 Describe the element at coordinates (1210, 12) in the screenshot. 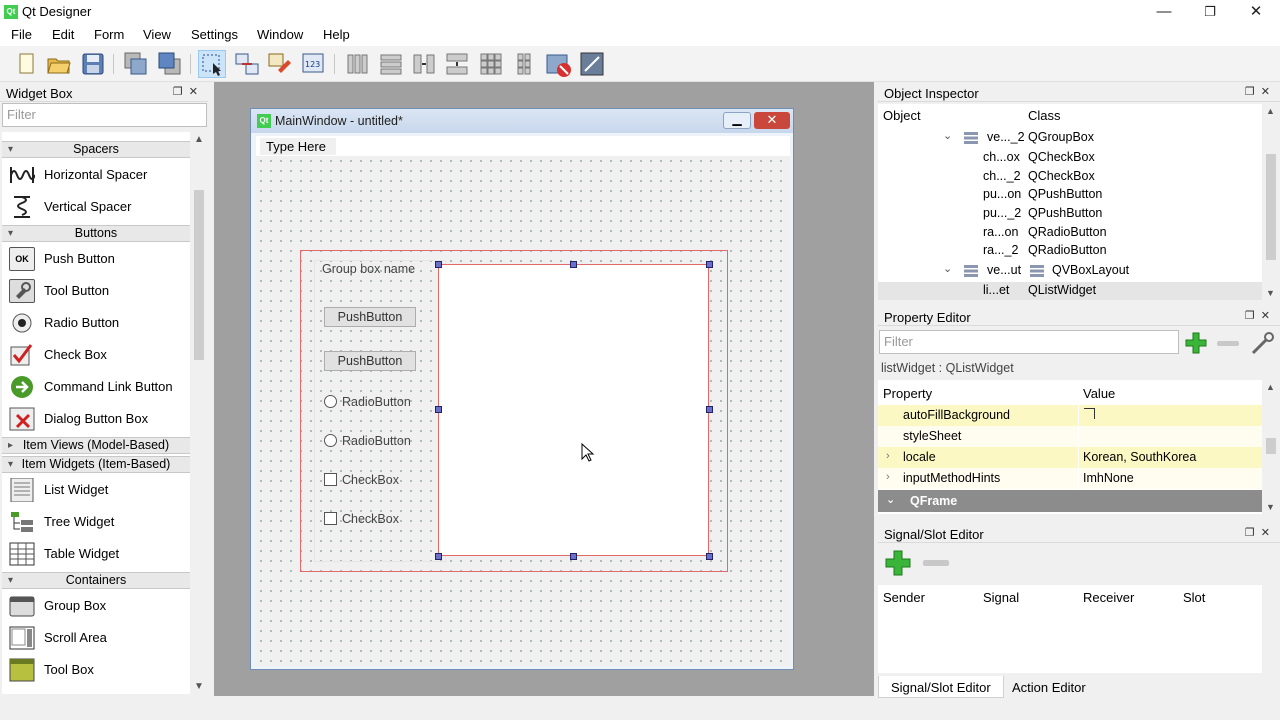

I see `restore-button: ❐` at that location.